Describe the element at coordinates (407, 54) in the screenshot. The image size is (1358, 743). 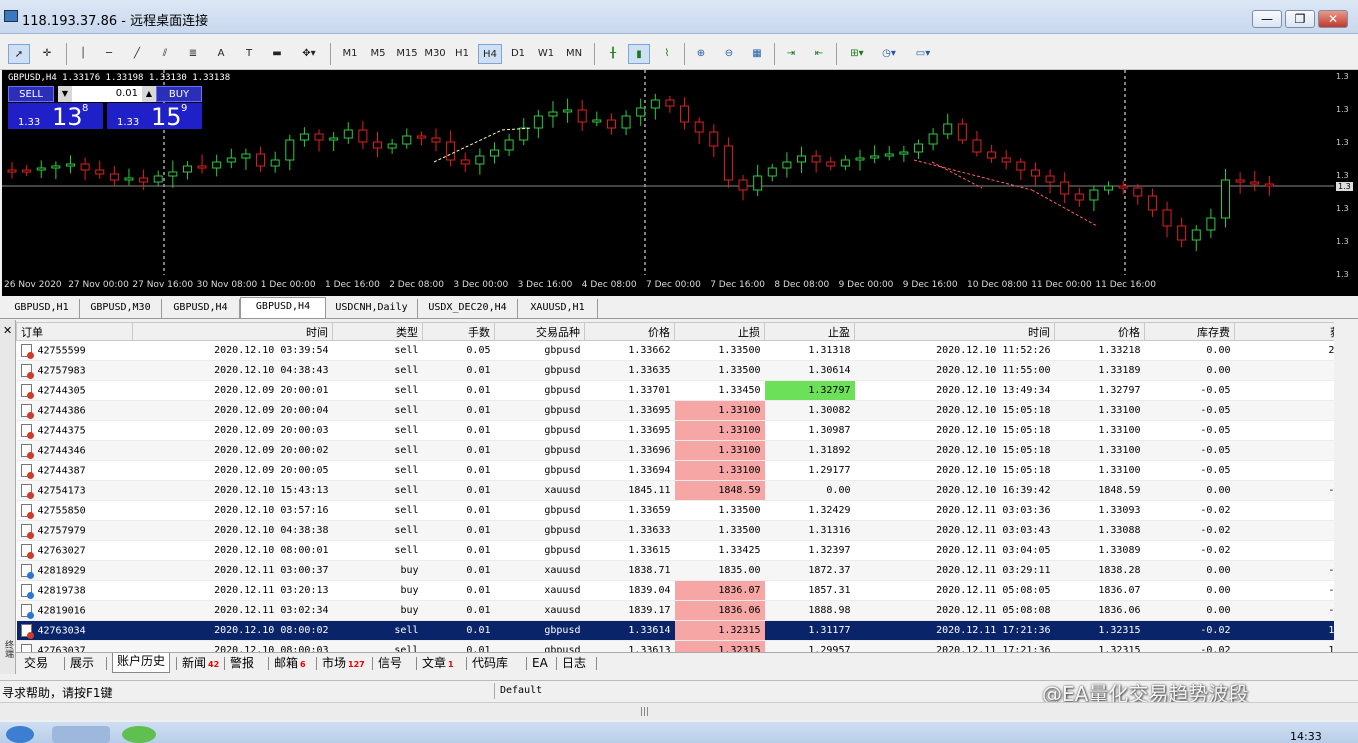
I see `tf-m15-button: M15` at that location.